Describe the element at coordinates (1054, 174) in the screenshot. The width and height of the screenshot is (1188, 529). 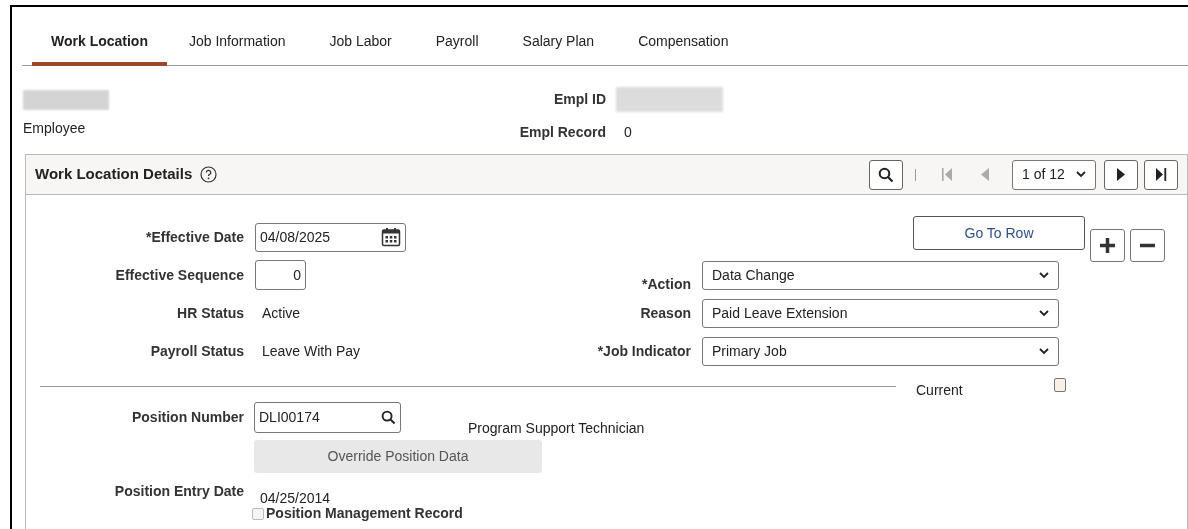
I see `page-select: 1 of 12` at that location.